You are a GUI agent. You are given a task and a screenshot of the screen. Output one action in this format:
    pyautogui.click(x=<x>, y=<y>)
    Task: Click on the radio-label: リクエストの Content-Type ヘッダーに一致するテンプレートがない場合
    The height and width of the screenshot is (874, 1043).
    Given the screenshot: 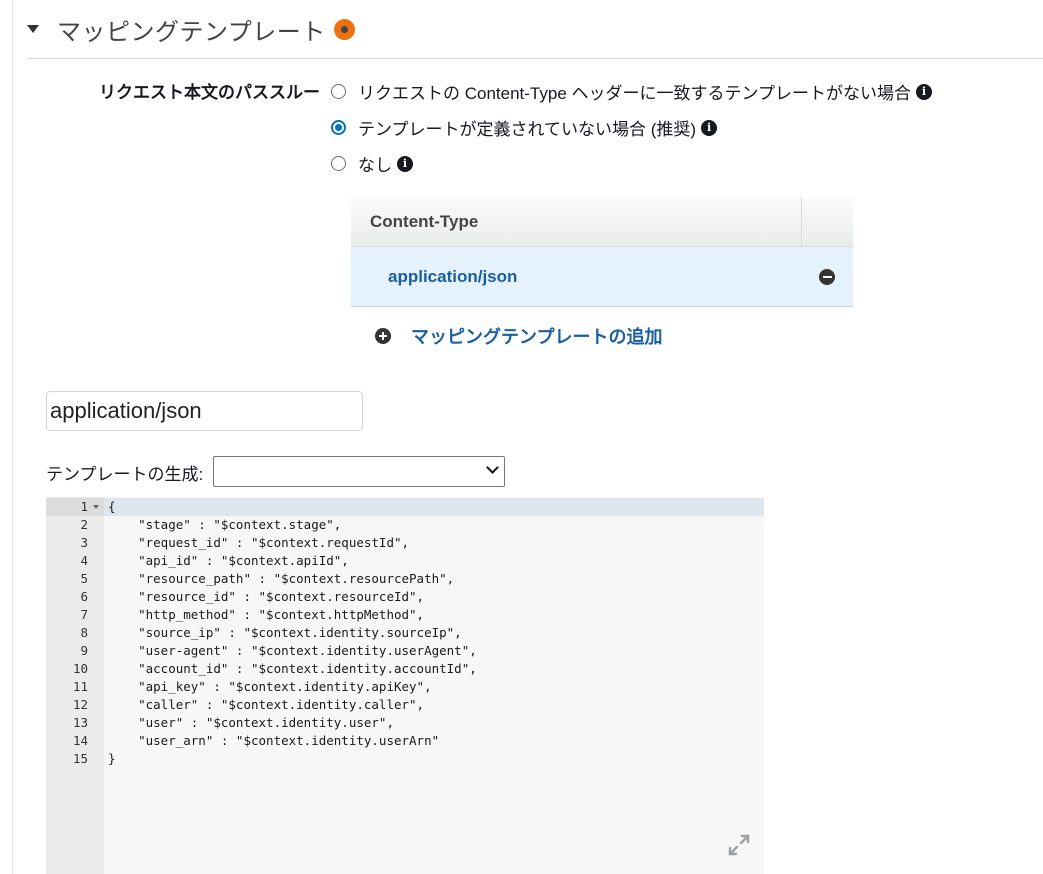 What is the action you would take?
    pyautogui.click(x=634, y=93)
    